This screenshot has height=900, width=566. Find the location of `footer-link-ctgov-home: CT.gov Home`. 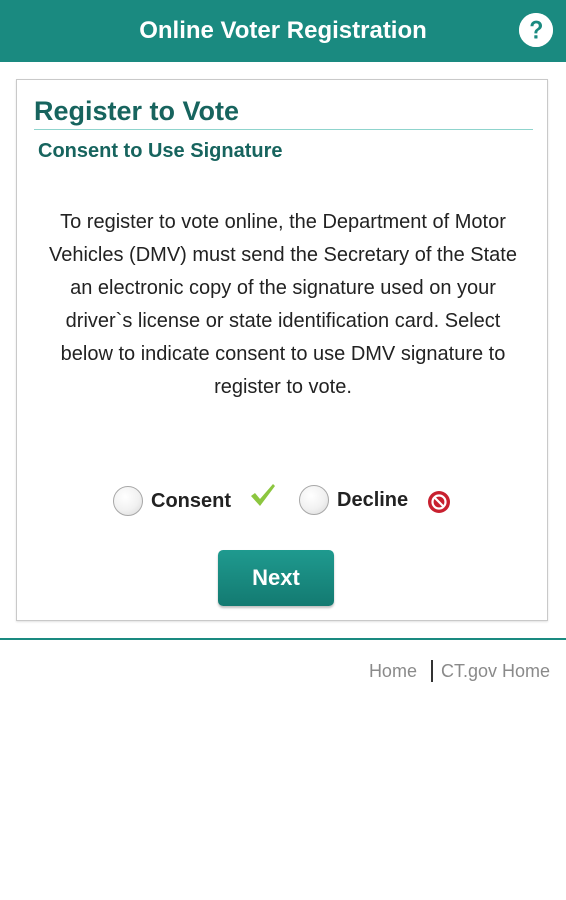

footer-link-ctgov-home: CT.gov Home is located at coordinates (495, 671).